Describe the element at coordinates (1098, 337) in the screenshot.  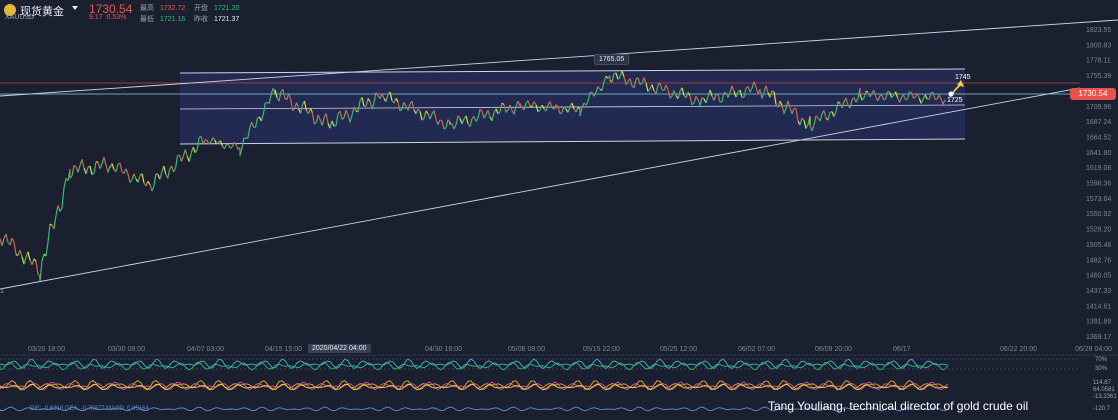
I see `y-tick-label: 1369.17` at that location.